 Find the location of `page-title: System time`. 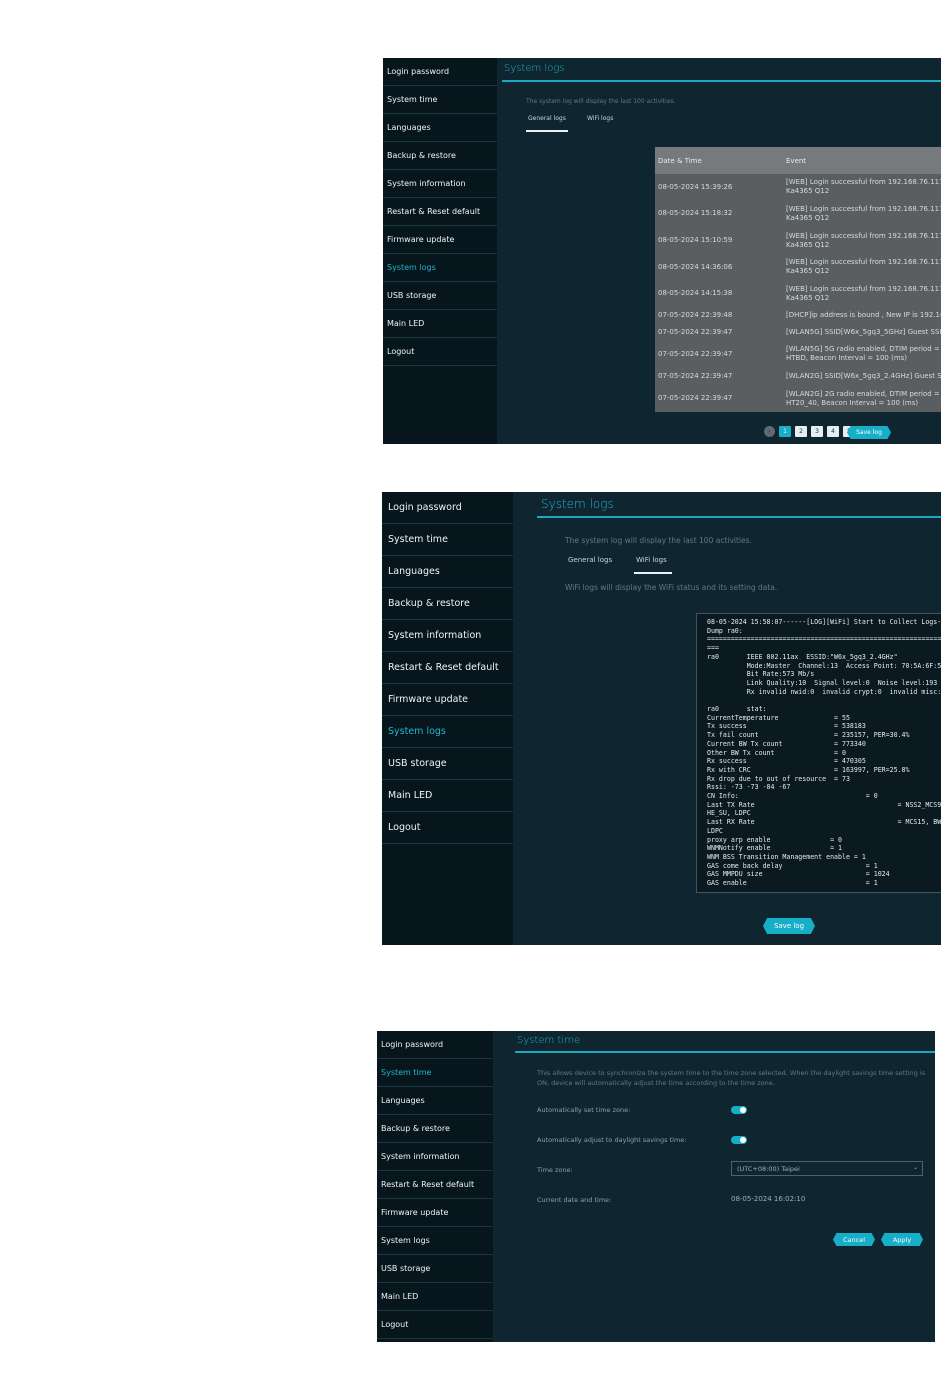

page-title: System time is located at coordinates (549, 1040).